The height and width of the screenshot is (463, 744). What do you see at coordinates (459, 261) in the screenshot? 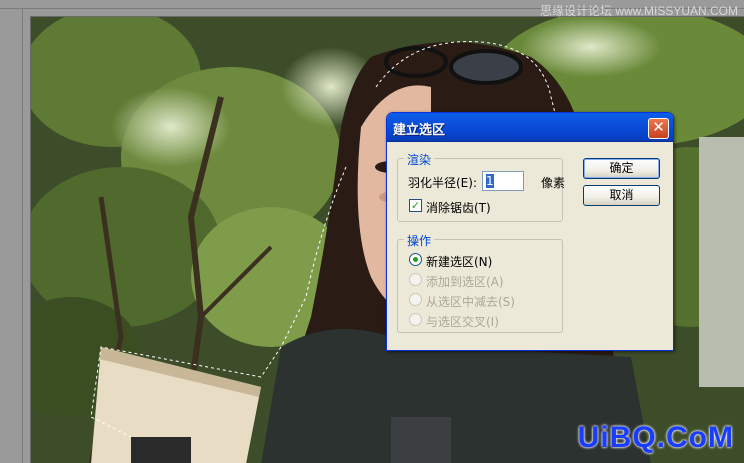
I see `radio-new-selection-label: 新建选区(N)` at bounding box center [459, 261].